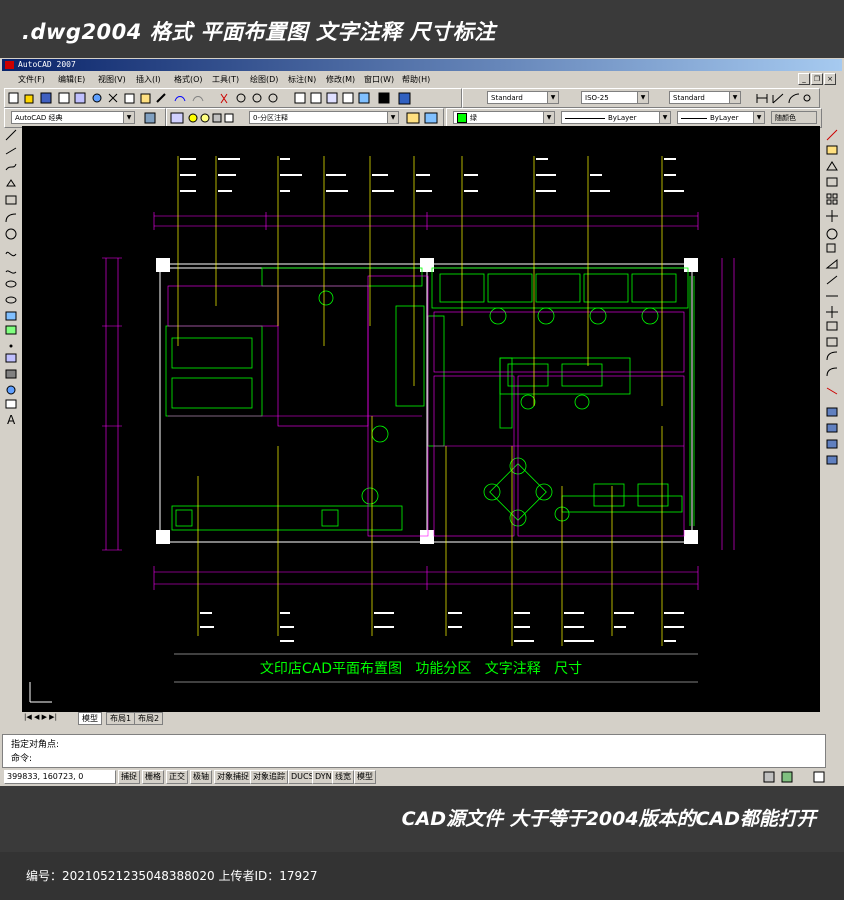  Describe the element at coordinates (785, 118) in the screenshot. I see `plotstyle-value: 随颜色` at that location.